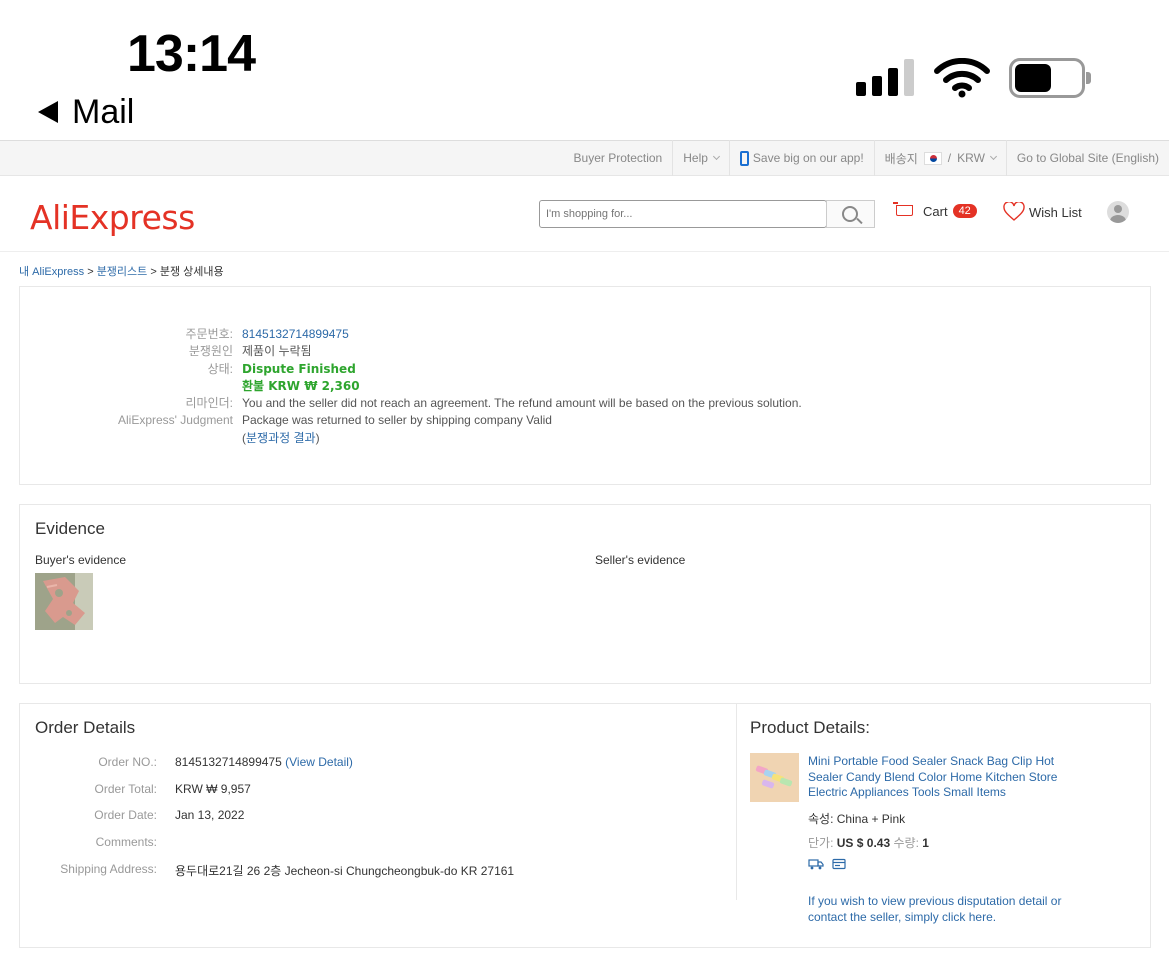 This screenshot has width=1169, height=953. I want to click on ios-status-bar: 13:14 Mail, so click(584, 70).